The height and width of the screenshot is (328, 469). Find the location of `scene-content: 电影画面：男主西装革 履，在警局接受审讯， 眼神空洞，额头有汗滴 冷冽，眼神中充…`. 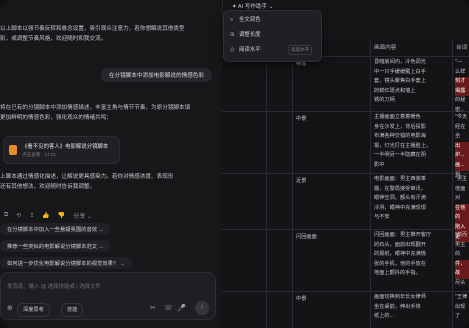

scene-content: 电影画面：男主西装革 履，在警局接受审讯， 眼神空洞，额头有汗滴 冷冽，眼神中充… is located at coordinates (400, 199).